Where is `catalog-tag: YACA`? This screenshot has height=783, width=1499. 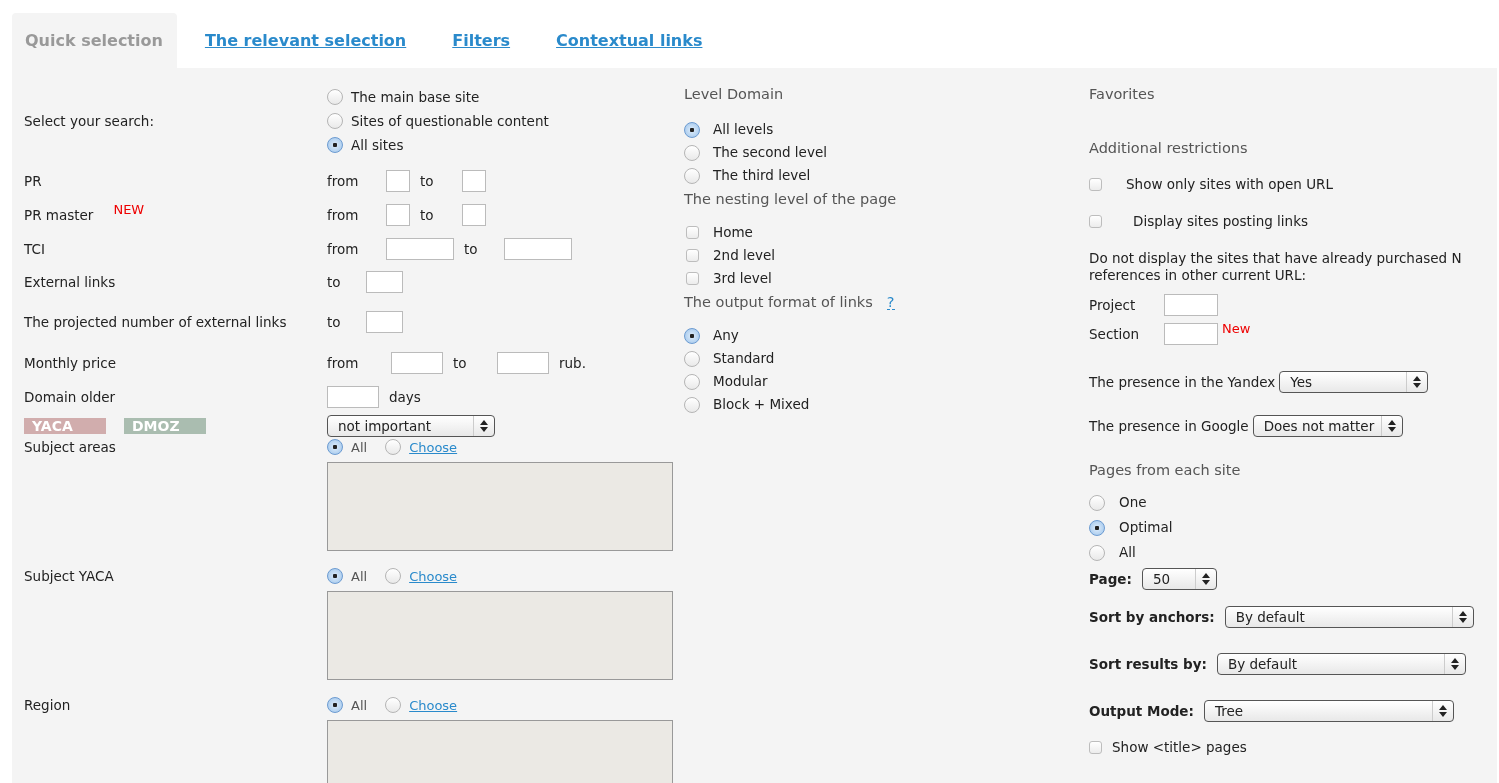 catalog-tag: YACA is located at coordinates (65, 426).